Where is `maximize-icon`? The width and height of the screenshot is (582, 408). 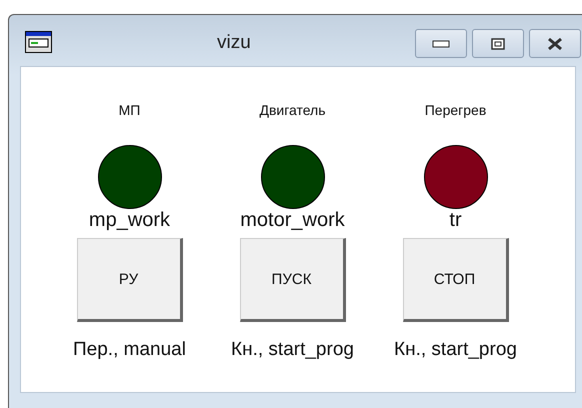 maximize-icon is located at coordinates (498, 44).